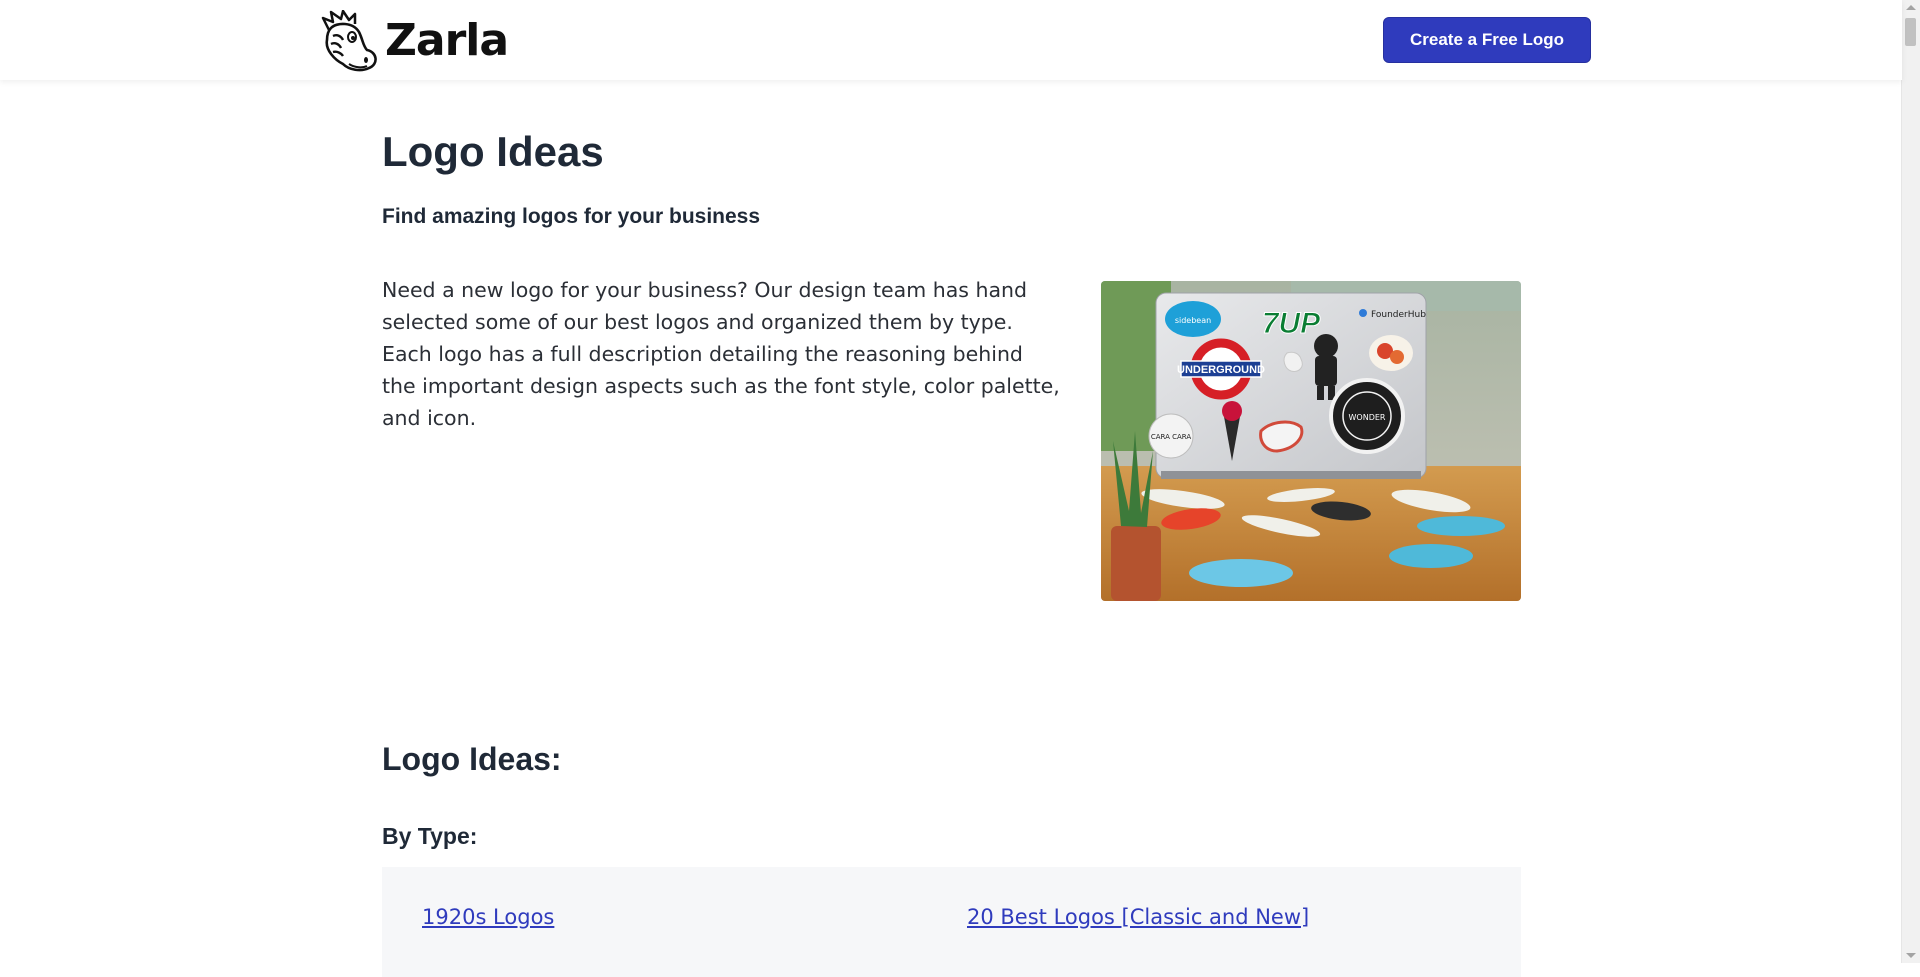 Image resolution: width=1920 pixels, height=977 pixels. Describe the element at coordinates (1487, 40) in the screenshot. I see `create-free-logo-button: Create a Free Logo` at that location.